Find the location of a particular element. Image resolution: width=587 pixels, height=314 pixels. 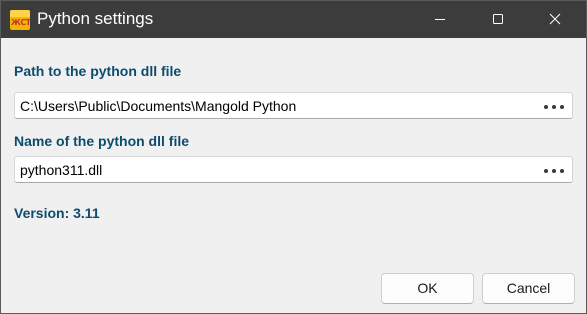

version-label: Version: 3.11 is located at coordinates (57, 213).